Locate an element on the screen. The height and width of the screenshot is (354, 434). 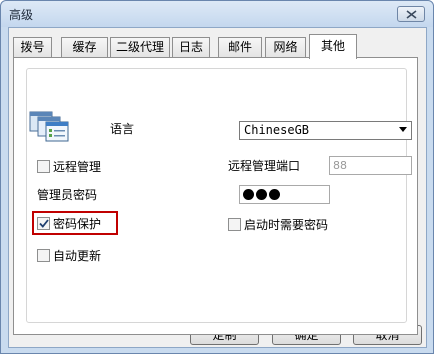
tab-secondary-proxy: 二级代理 is located at coordinates (140, 47).